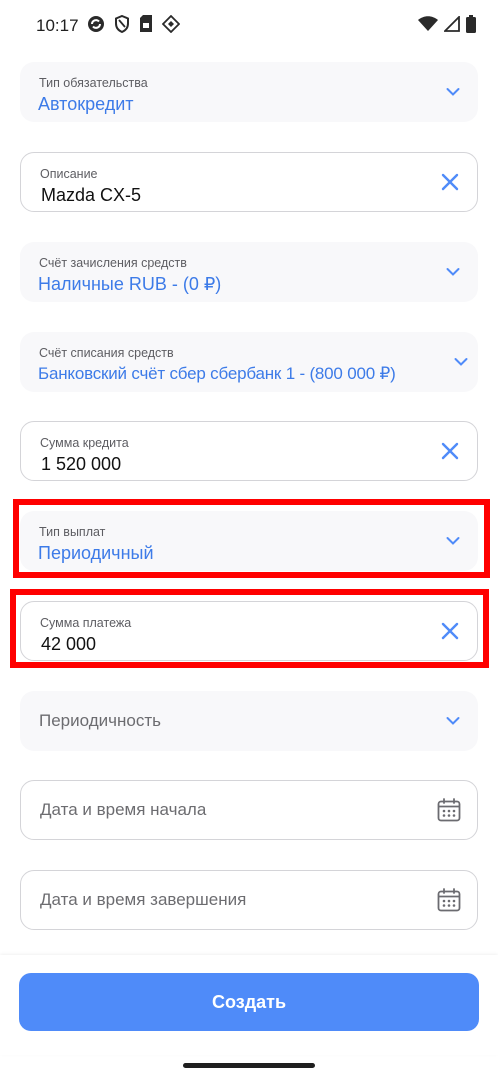  Describe the element at coordinates (130, 284) in the screenshot. I see `credit-account-value: Наличные RUB - (0 ₽)` at that location.